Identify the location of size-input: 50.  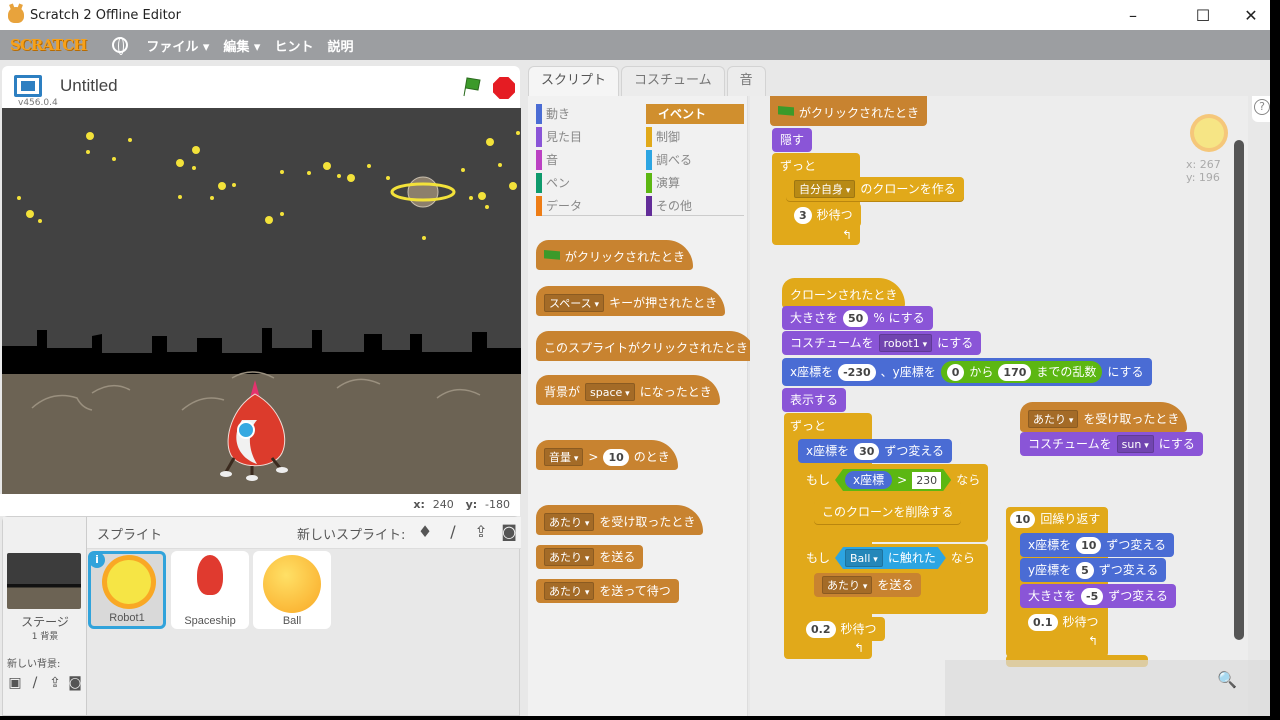
(856, 318).